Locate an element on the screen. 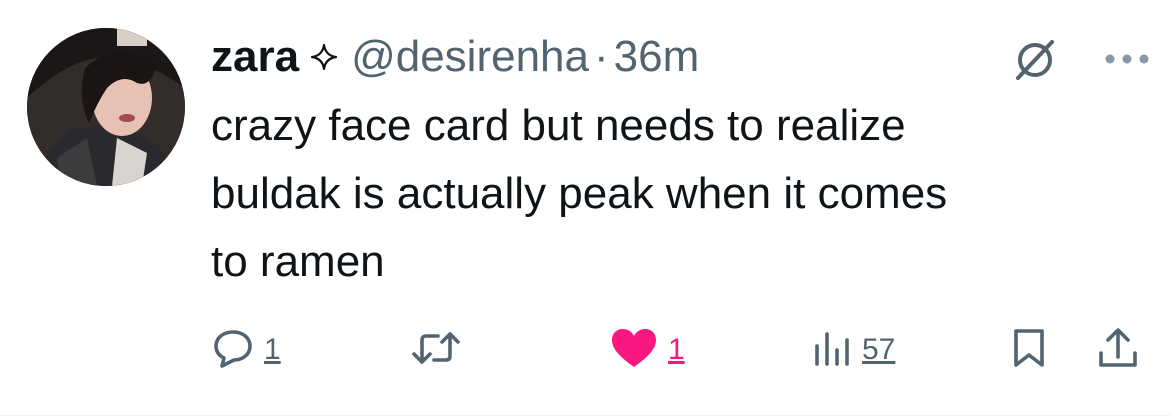 Image resolution: width=1170 pixels, height=416 pixels. user-handle: @desirenha is located at coordinates (470, 57).